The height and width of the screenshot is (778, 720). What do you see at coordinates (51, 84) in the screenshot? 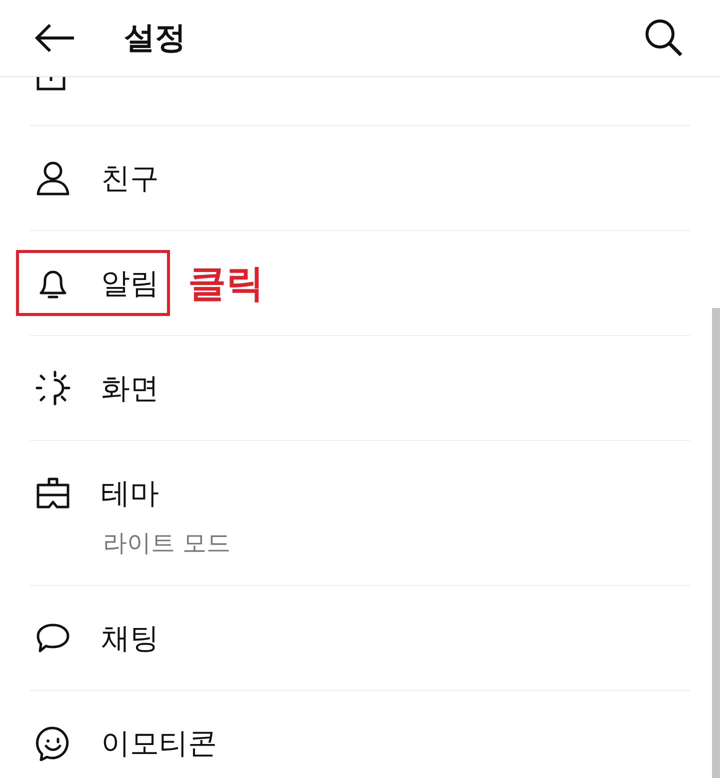
I see `square-icon` at bounding box center [51, 84].